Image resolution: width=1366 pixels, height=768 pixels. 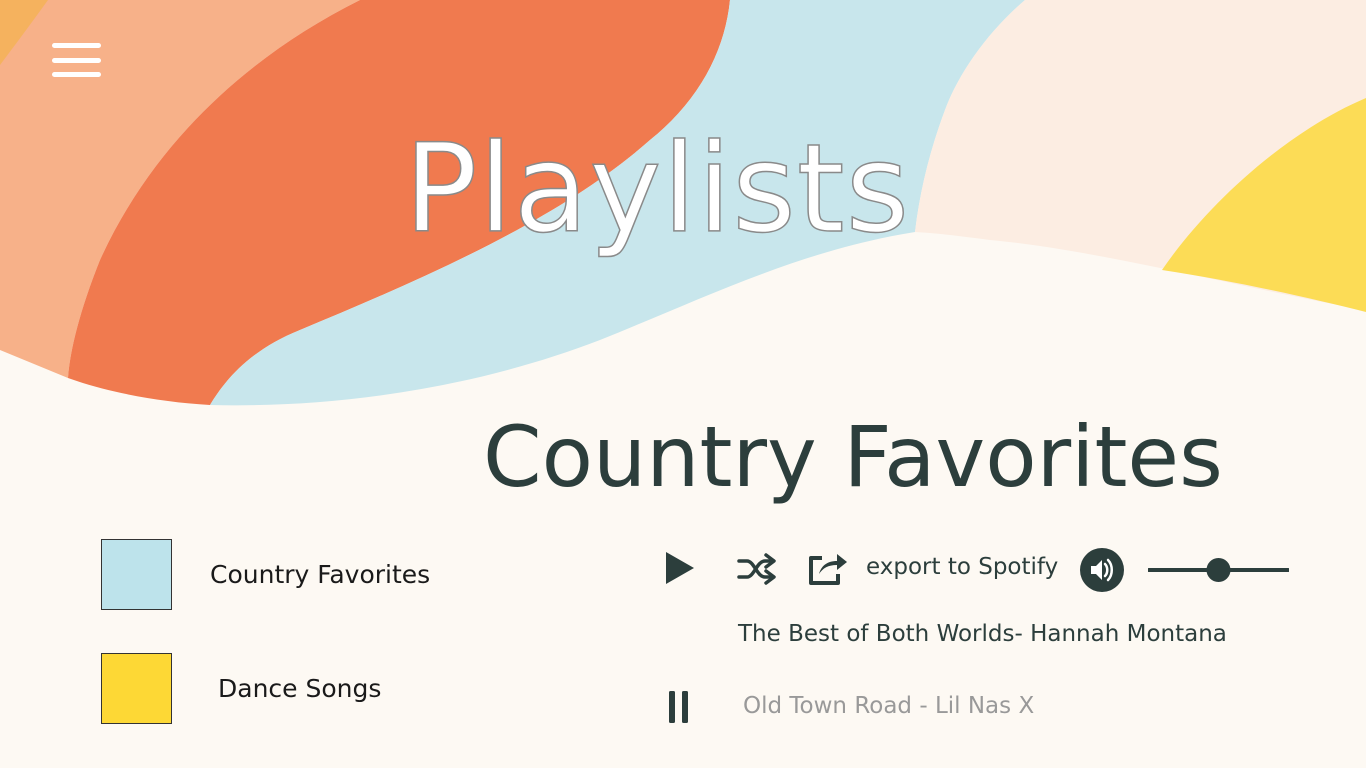 I want to click on up-next-track: Old Town Road - Lil Nas X, so click(x=888, y=706).